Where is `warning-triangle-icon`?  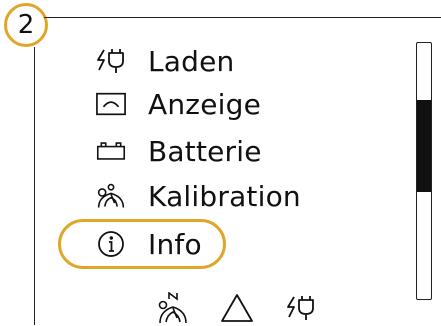
warning-triangle-icon is located at coordinates (237, 308).